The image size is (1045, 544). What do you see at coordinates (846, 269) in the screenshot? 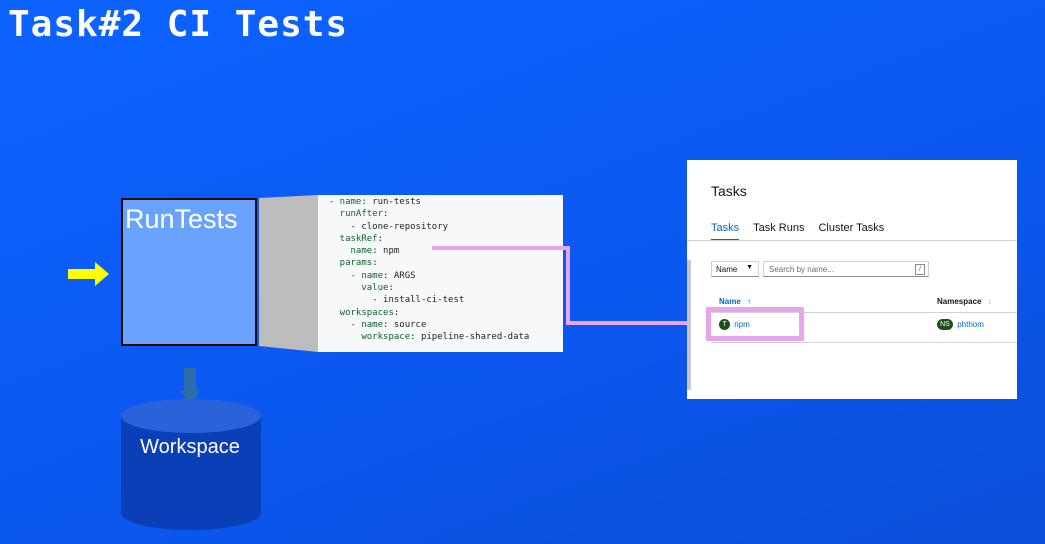
I see `search-input: Search by name... /` at bounding box center [846, 269].